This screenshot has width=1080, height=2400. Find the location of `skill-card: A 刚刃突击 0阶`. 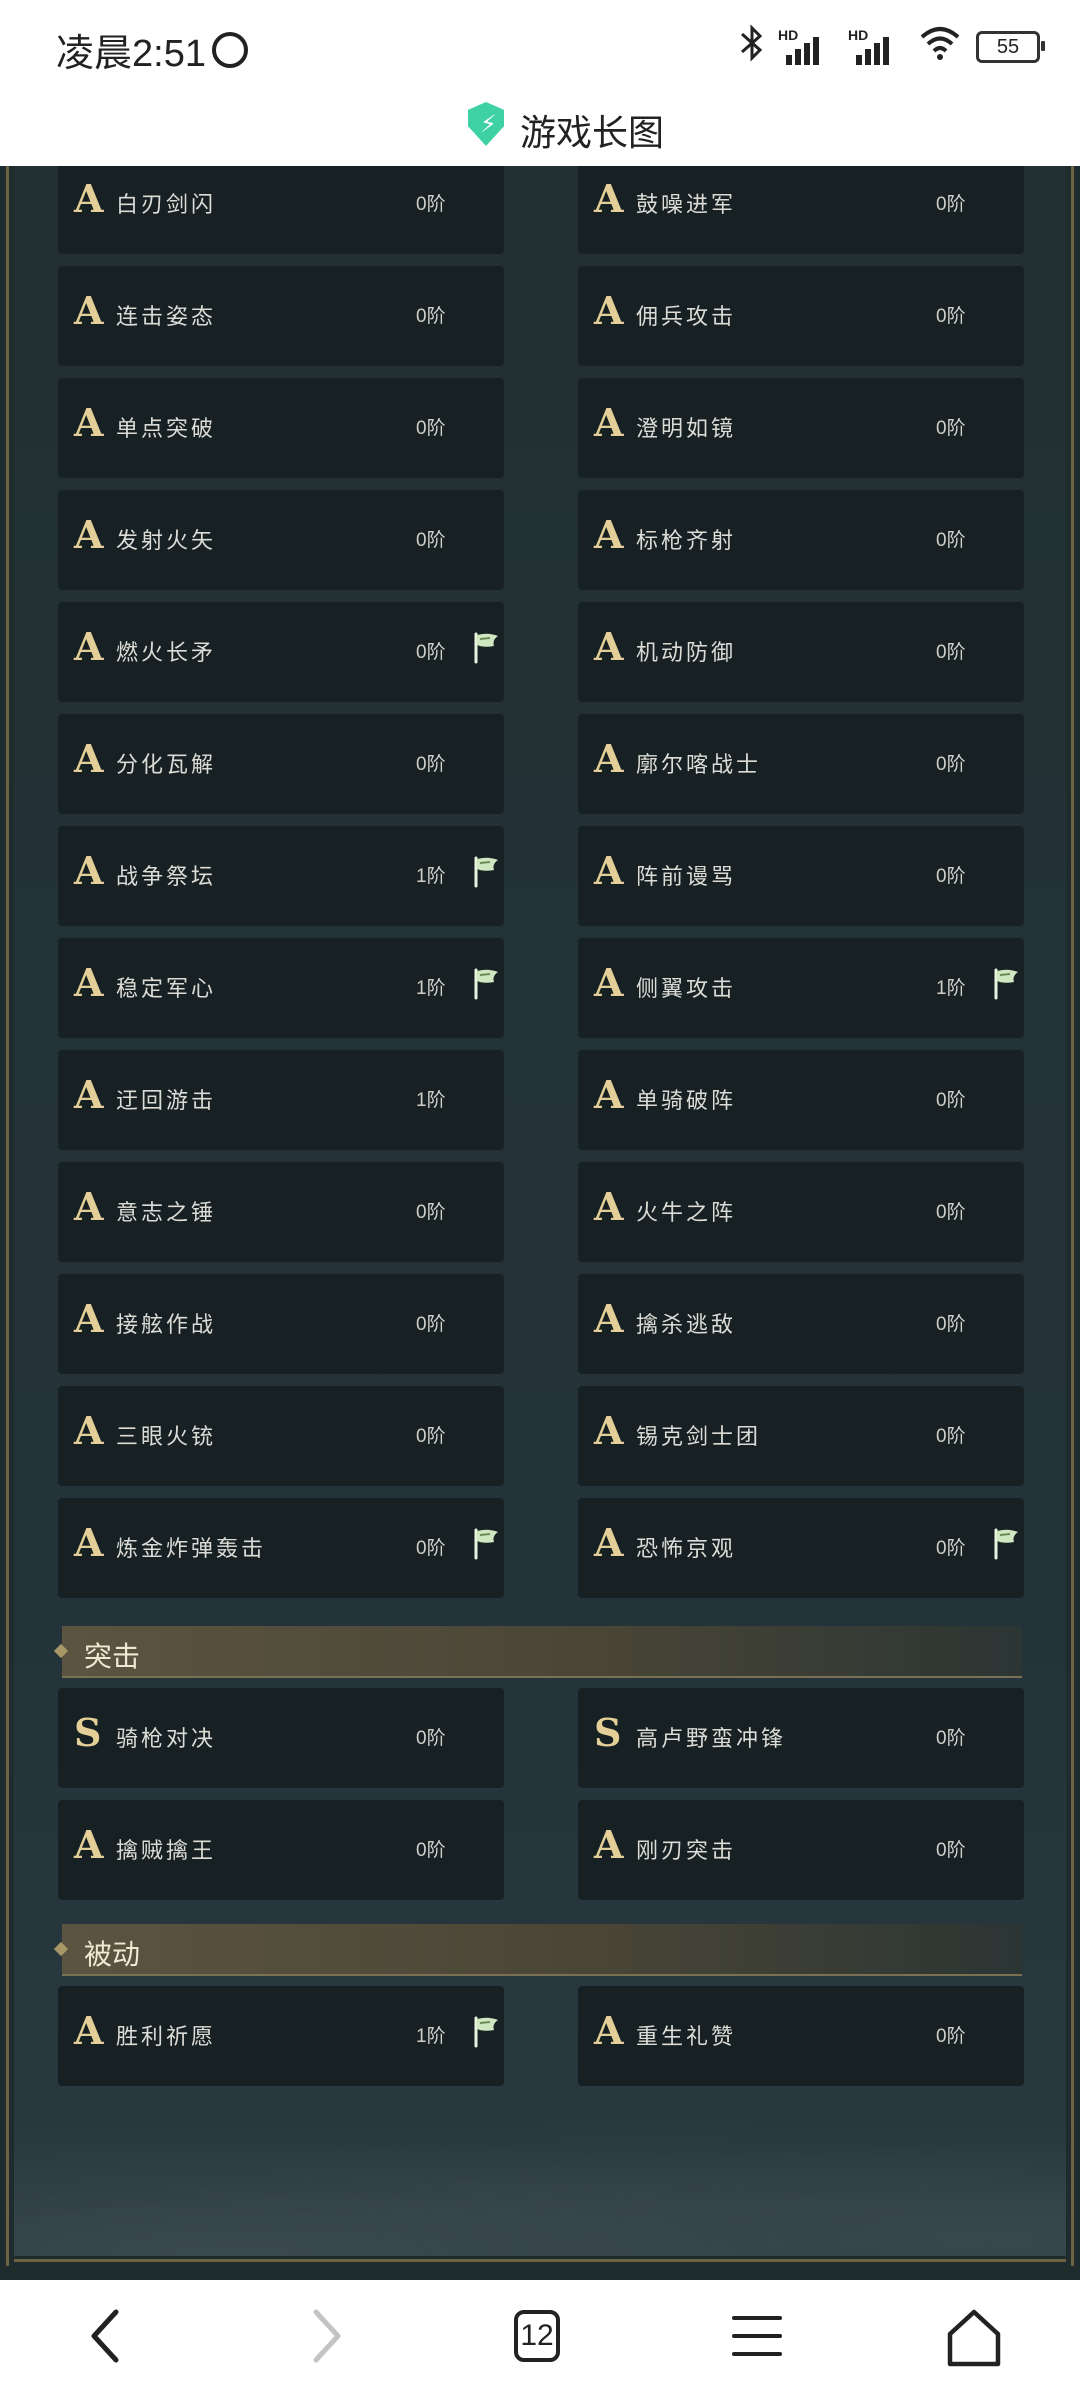

skill-card: A 刚刃突击 0阶 is located at coordinates (801, 1850).